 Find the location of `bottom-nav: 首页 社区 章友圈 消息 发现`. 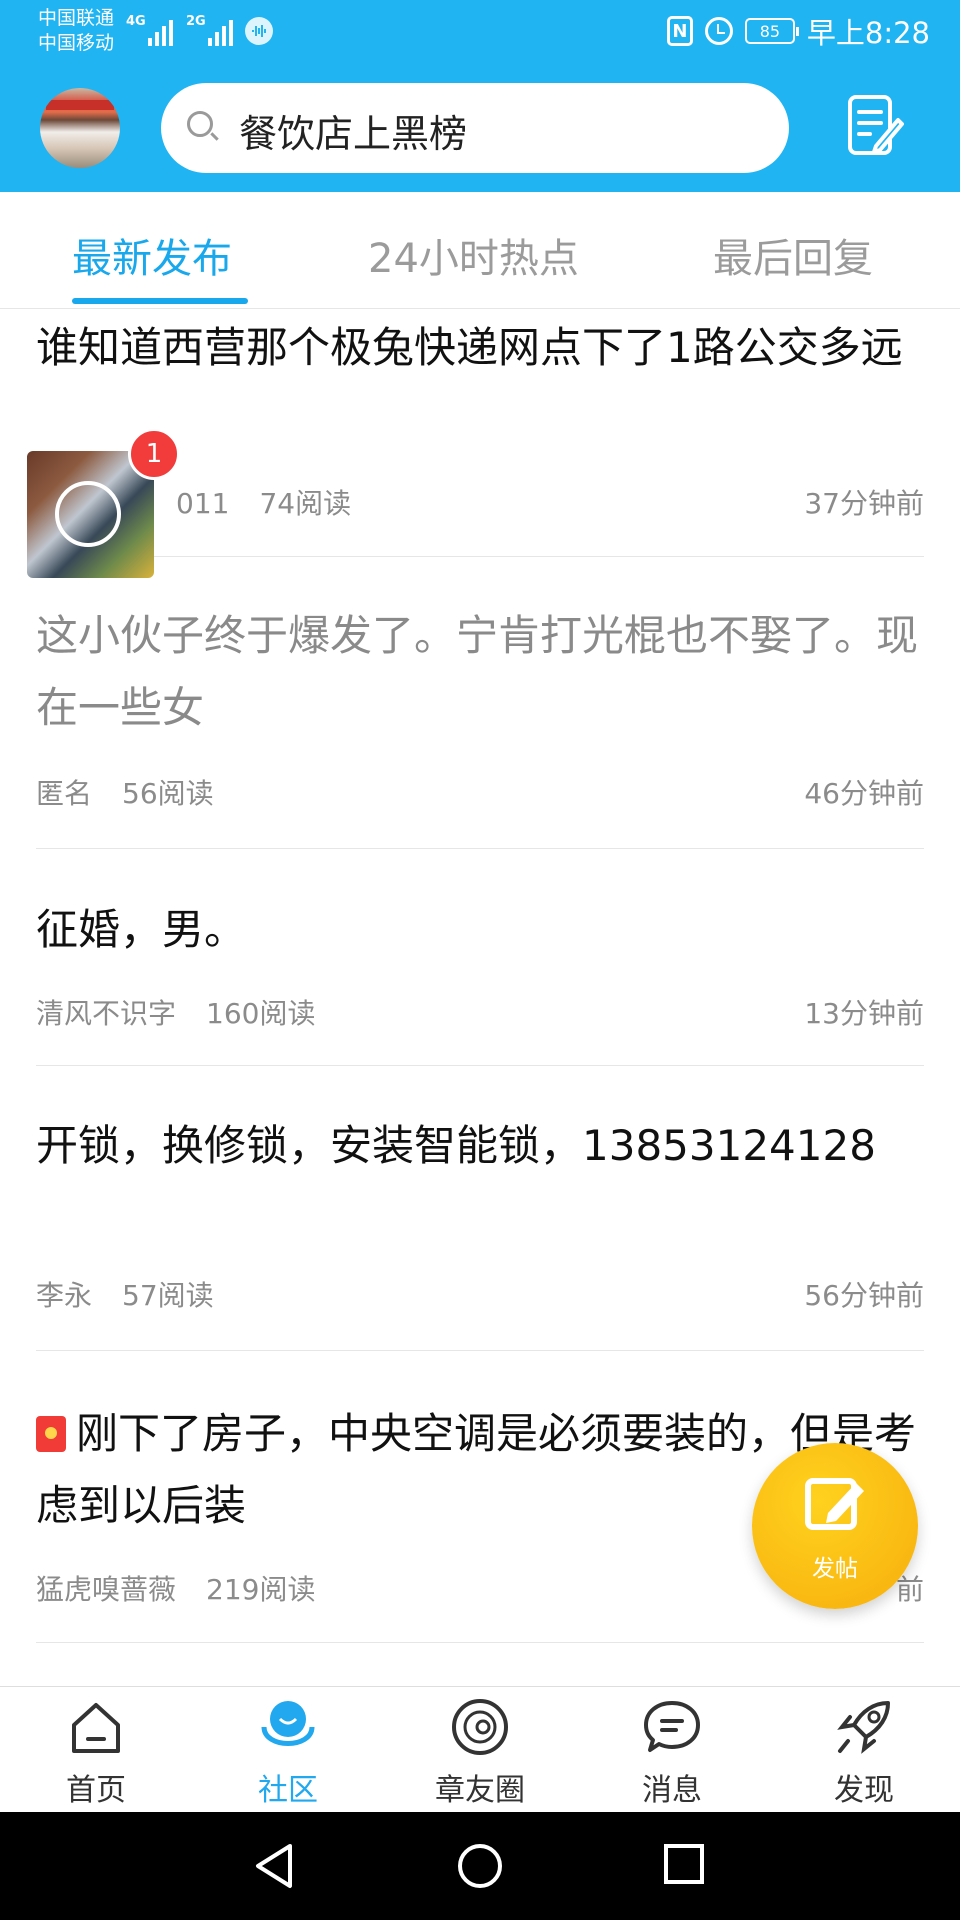

bottom-nav: 首页 社区 章友圈 消息 发现 is located at coordinates (480, 1749).